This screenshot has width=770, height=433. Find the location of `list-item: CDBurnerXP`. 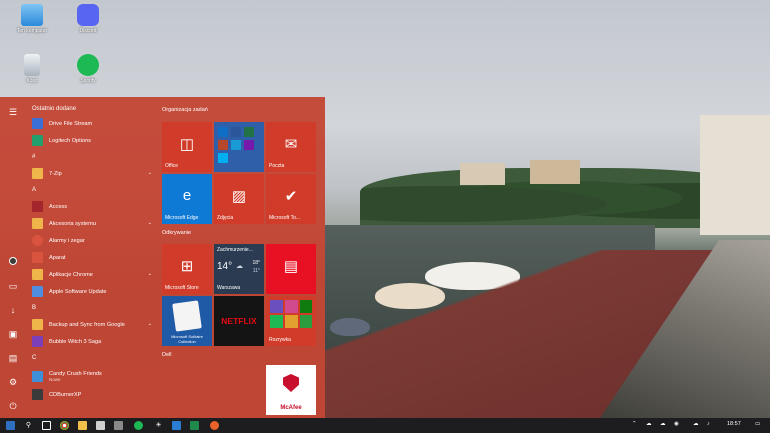

list-item: CDBurnerXP is located at coordinates (92, 394).